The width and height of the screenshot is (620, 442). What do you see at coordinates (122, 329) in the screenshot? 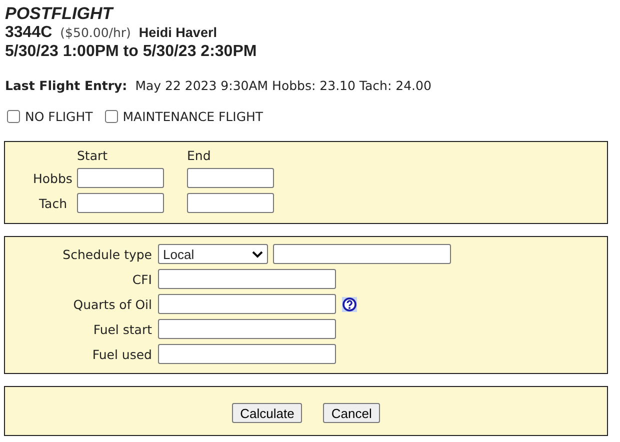
I see `field-label: Fuel start` at bounding box center [122, 329].